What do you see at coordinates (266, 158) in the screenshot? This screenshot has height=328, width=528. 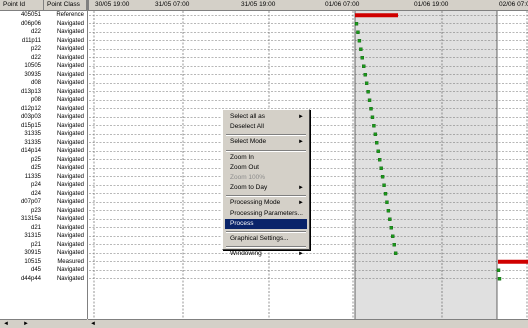 I see `menu-item-zoom-in: Zoom In` at bounding box center [266, 158].